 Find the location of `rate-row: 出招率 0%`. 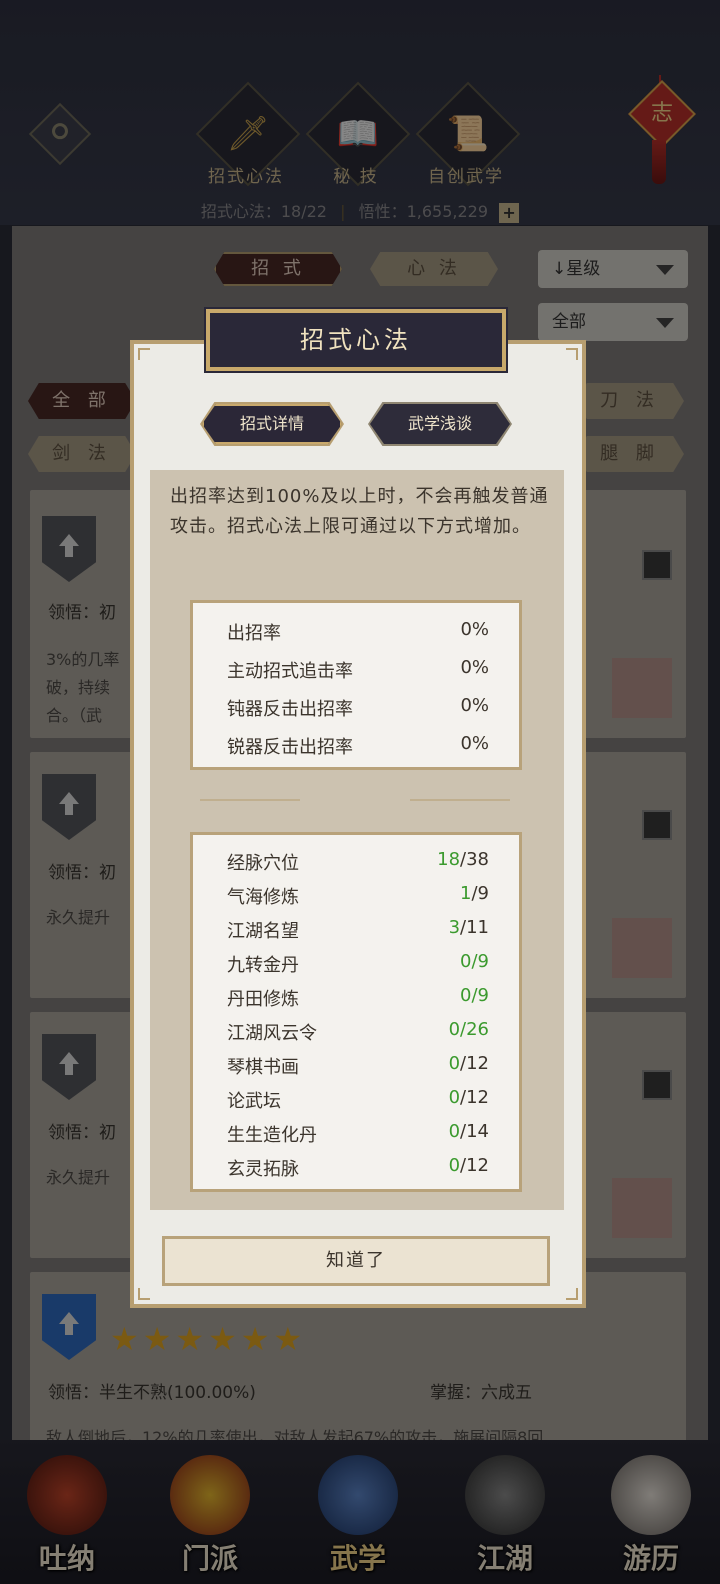

rate-row: 出招率 0% is located at coordinates (358, 632).